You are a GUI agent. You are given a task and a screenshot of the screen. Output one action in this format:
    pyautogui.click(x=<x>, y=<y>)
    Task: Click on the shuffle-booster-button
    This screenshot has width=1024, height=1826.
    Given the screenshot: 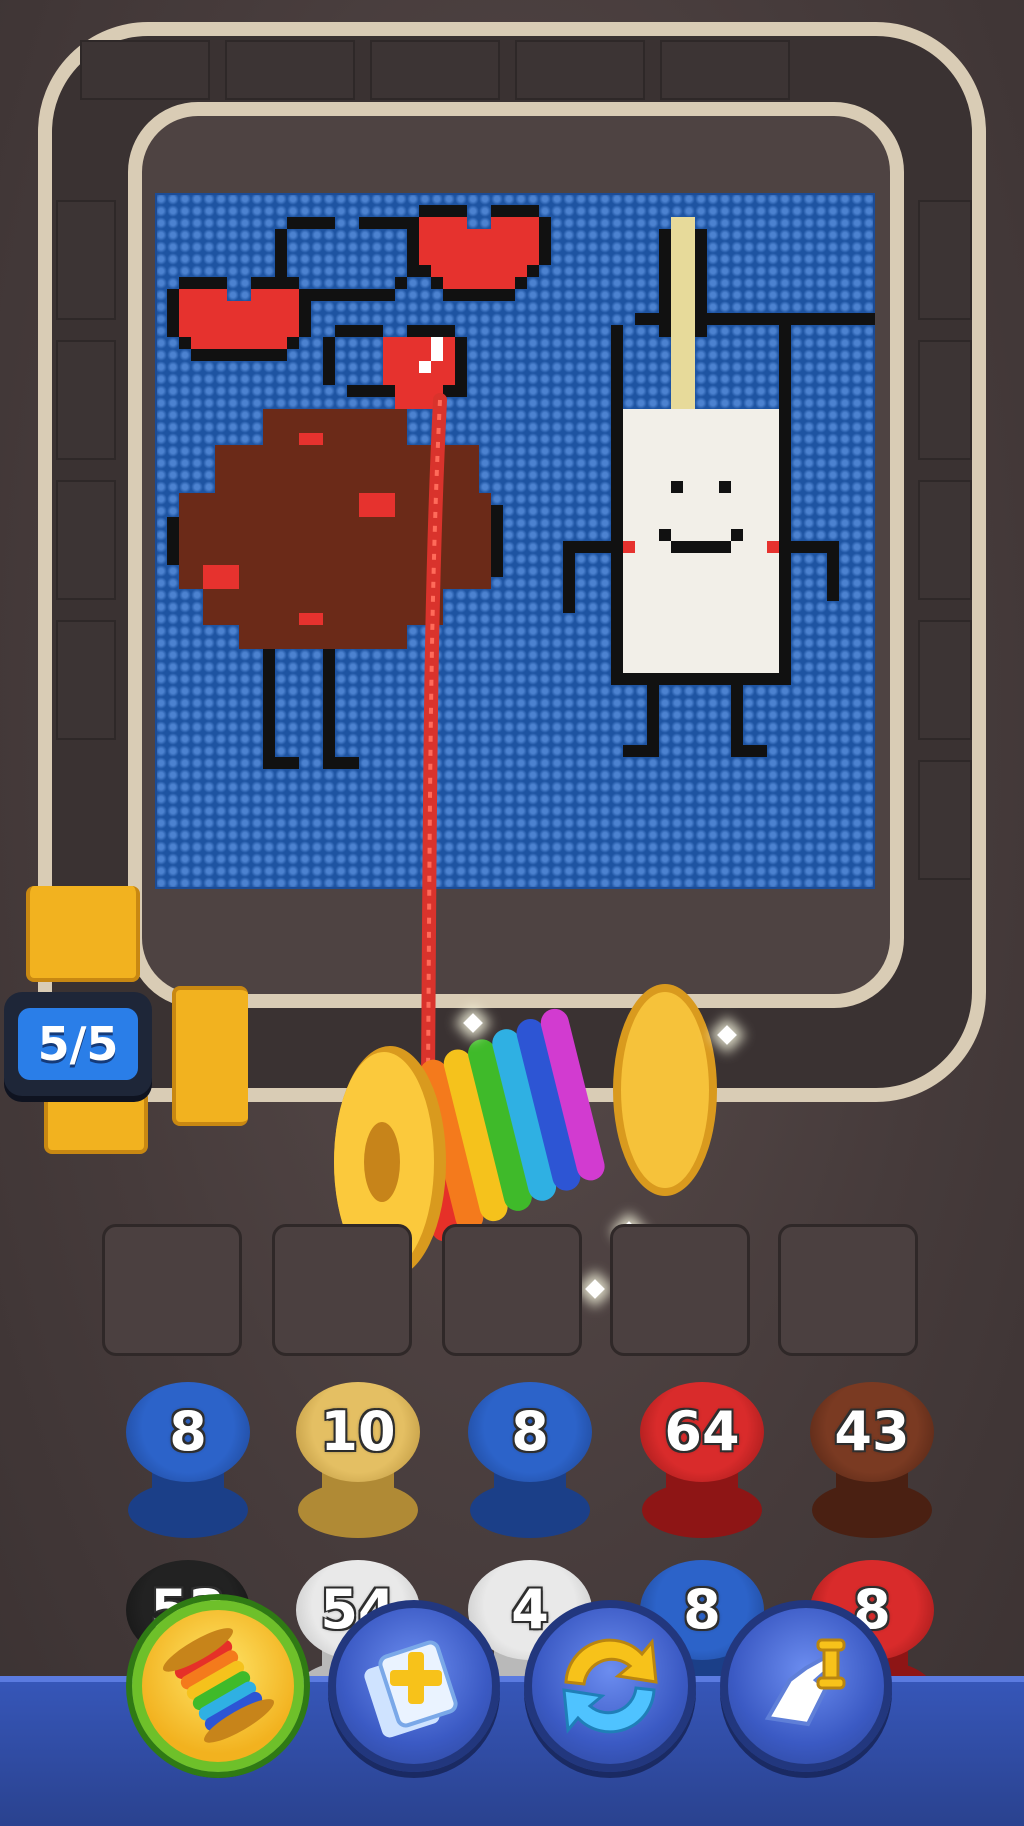 What is the action you would take?
    pyautogui.click(x=610, y=1686)
    